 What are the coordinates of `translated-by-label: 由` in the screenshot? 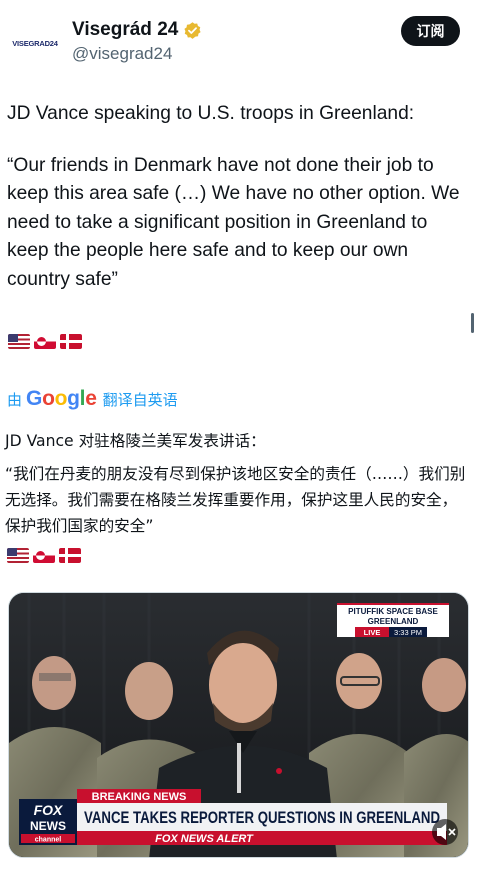 It's located at (15, 399).